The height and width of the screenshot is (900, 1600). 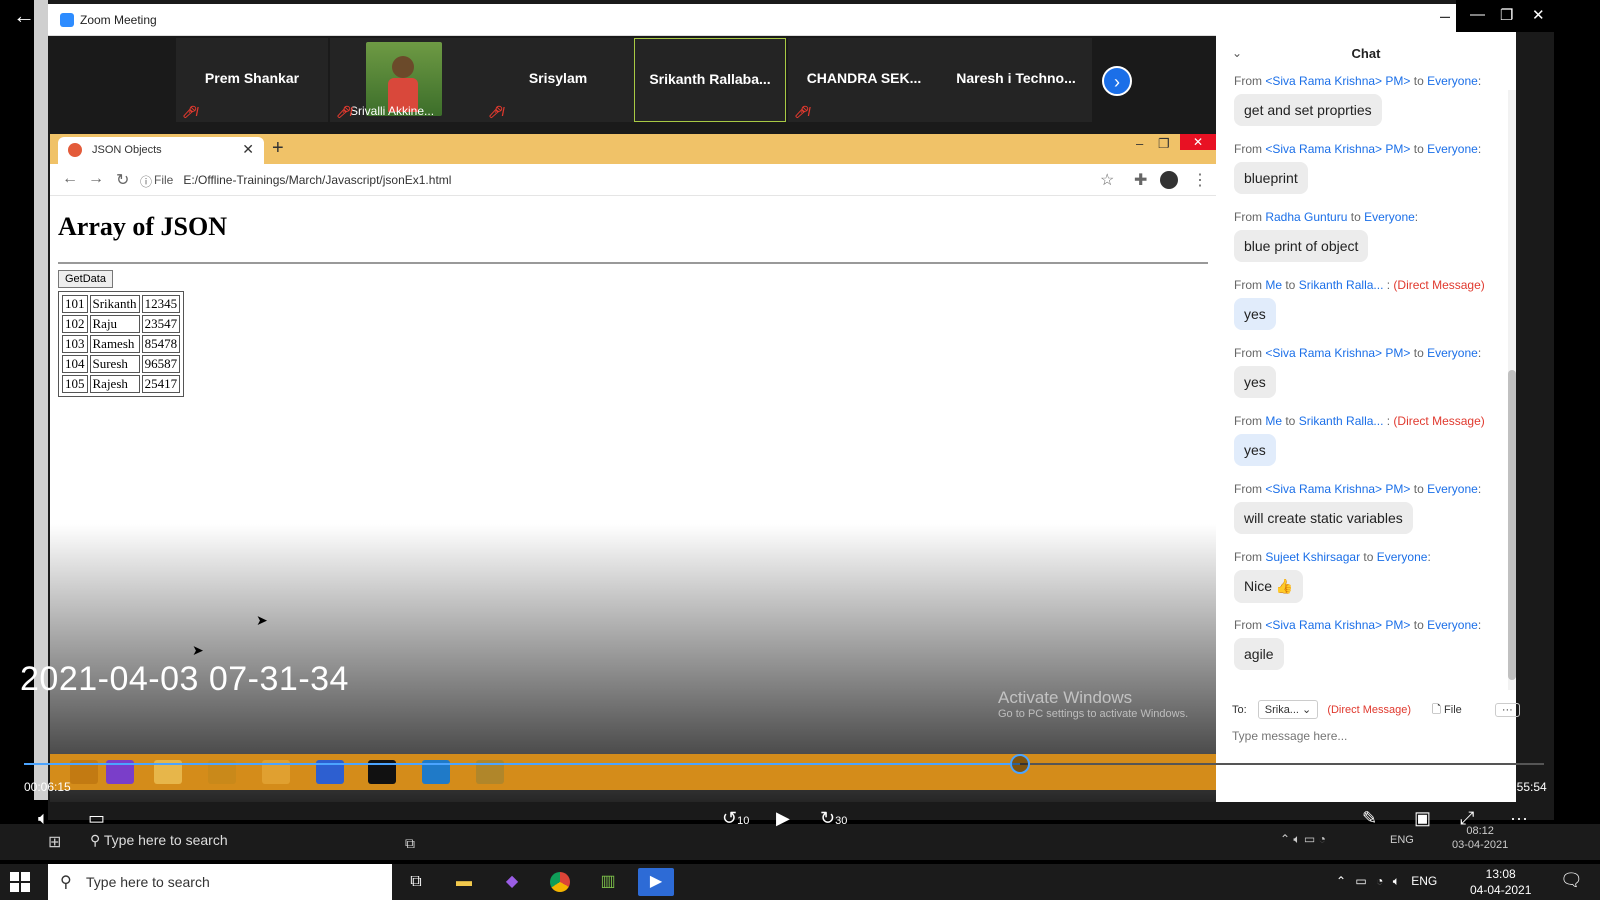 What do you see at coordinates (70, 179) in the screenshot?
I see `back-icon: ←` at bounding box center [70, 179].